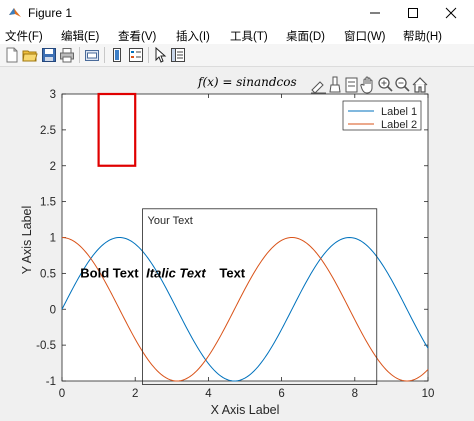 The width and height of the screenshot is (474, 421). Describe the element at coordinates (281, 394) in the screenshot. I see `x-tick-label: 6` at that location.